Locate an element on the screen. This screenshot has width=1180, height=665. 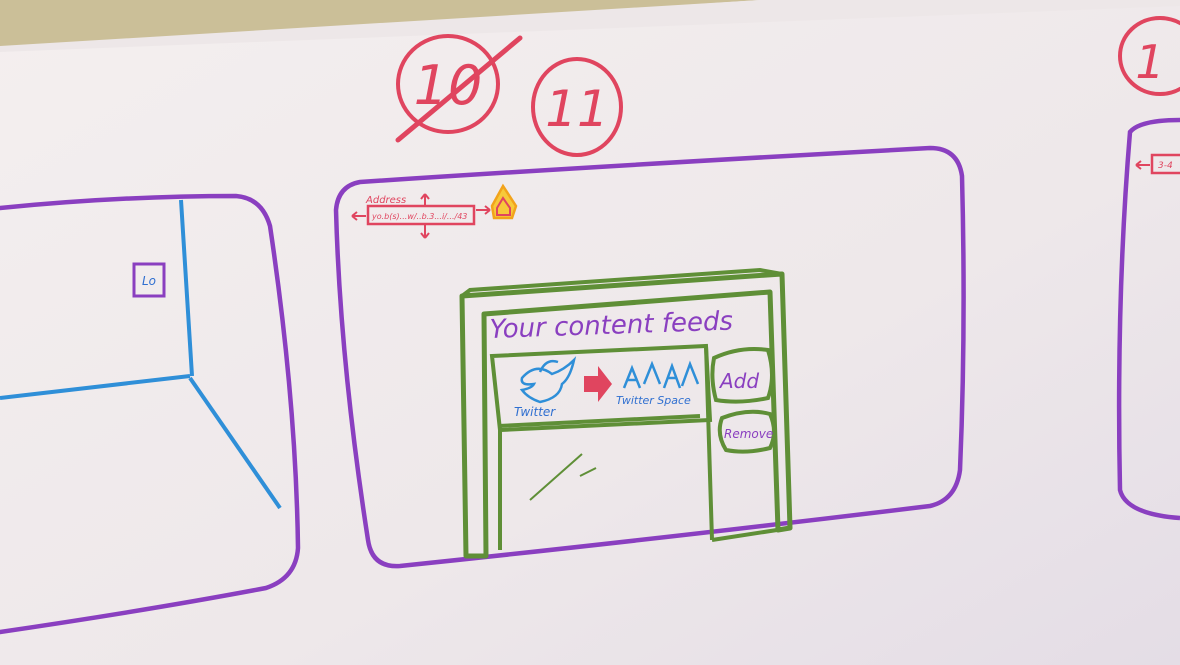
address-bar-label: Address is located at coordinates (385, 200).